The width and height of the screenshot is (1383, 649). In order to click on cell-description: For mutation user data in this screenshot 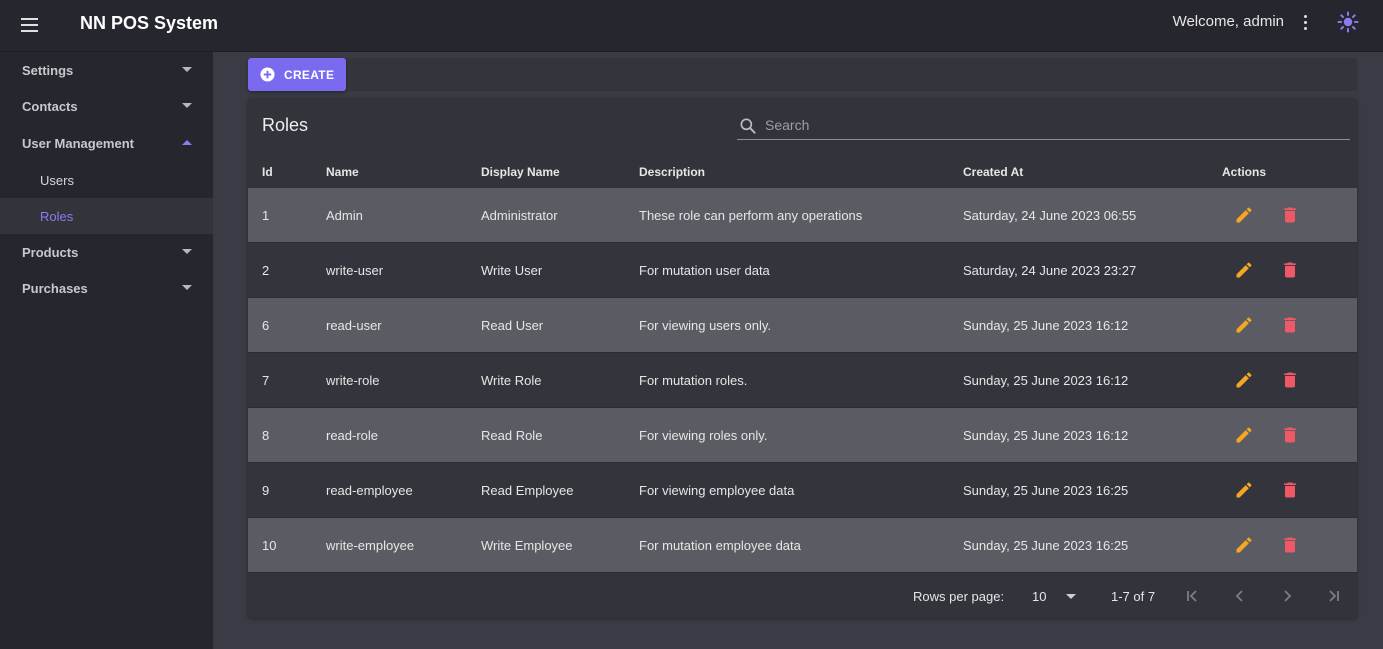, I will do `click(704, 270)`.